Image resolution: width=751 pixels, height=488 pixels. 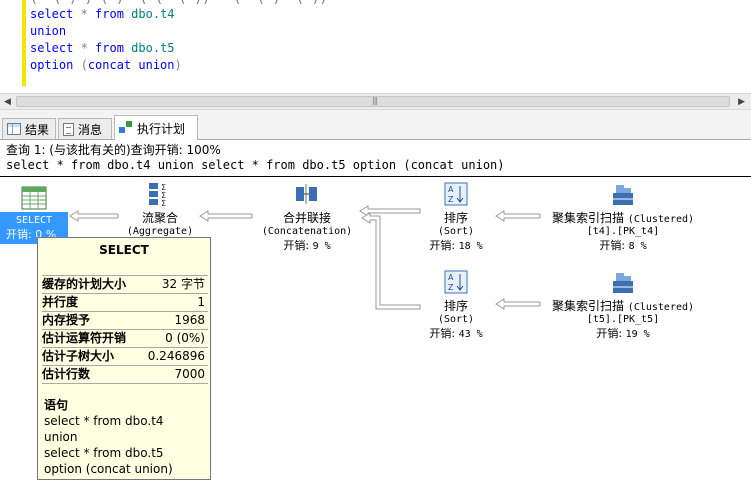 What do you see at coordinates (34, 220) in the screenshot?
I see `select-node-label: SELECT` at bounding box center [34, 220].